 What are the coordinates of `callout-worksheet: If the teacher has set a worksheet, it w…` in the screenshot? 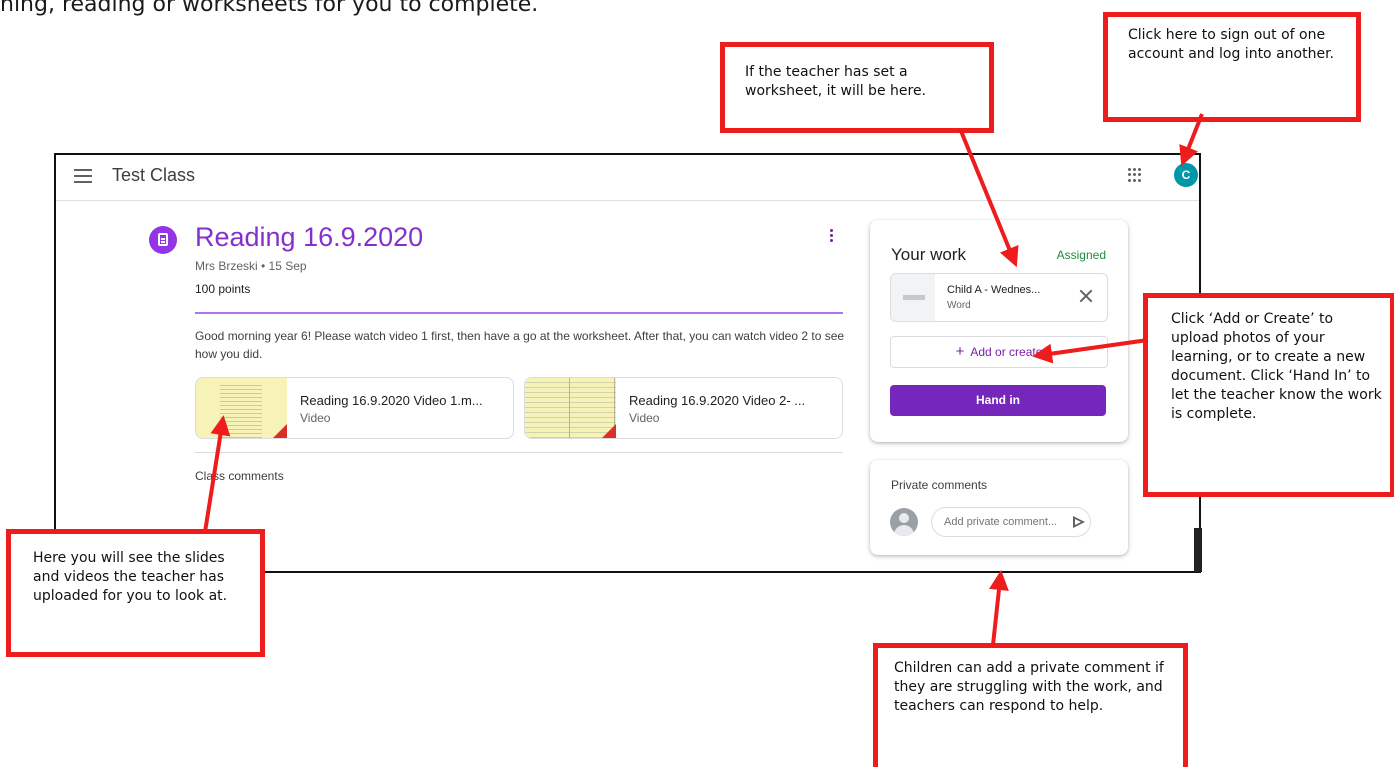 It's located at (857, 87).